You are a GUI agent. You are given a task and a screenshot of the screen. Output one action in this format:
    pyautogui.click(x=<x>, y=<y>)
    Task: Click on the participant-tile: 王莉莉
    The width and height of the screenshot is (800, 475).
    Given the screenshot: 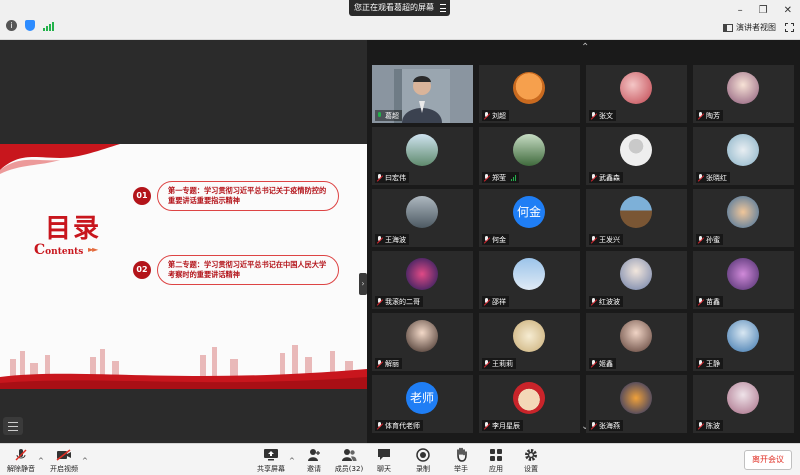 What is the action you would take?
    pyautogui.click(x=529, y=342)
    